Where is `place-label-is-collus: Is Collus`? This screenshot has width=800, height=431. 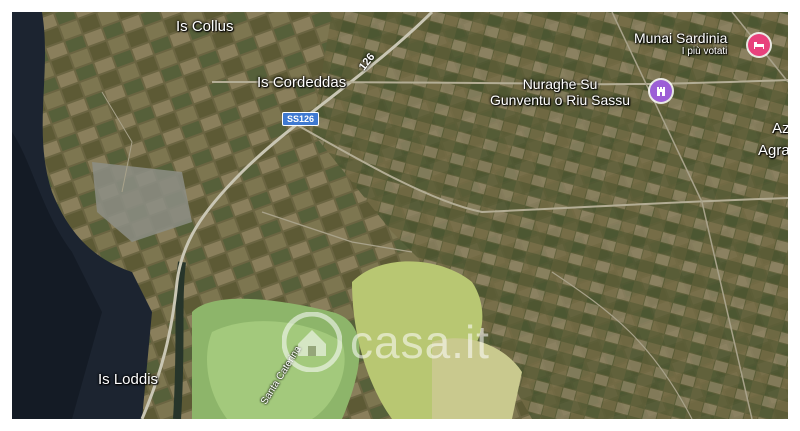
place-label-is-collus: Is Collus is located at coordinates (205, 26).